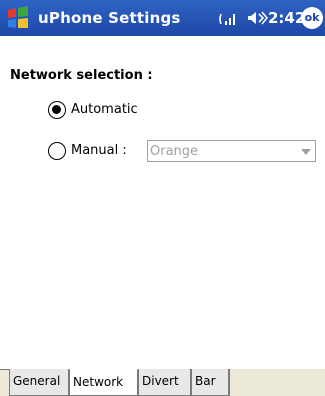  Describe the element at coordinates (99, 150) in the screenshot. I see `manual-label: Manual :` at that location.